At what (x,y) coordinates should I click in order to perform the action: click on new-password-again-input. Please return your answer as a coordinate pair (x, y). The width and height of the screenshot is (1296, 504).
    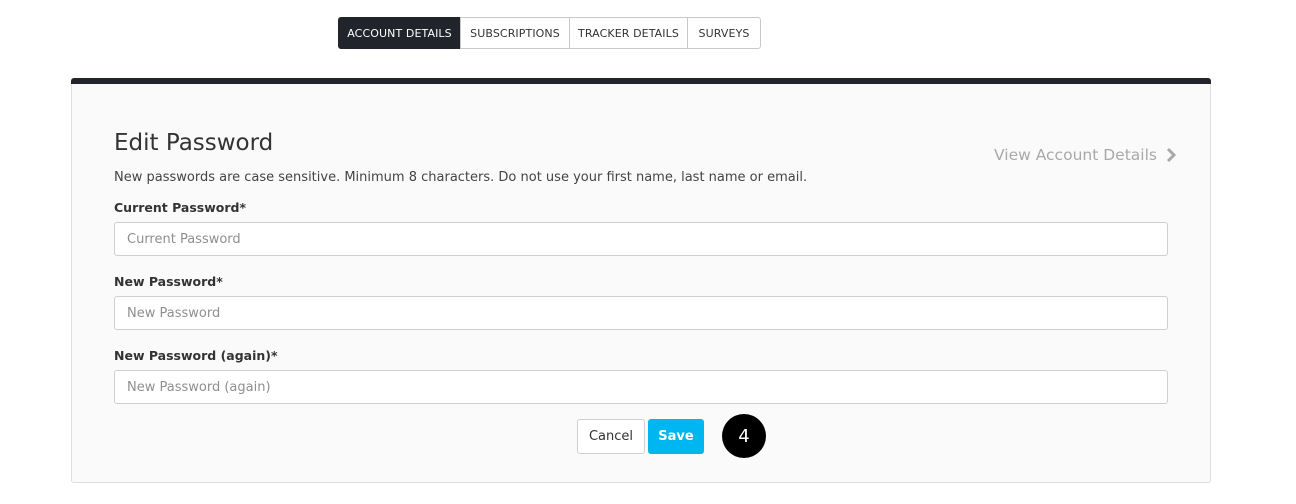
    Looking at the image, I should click on (641, 387).